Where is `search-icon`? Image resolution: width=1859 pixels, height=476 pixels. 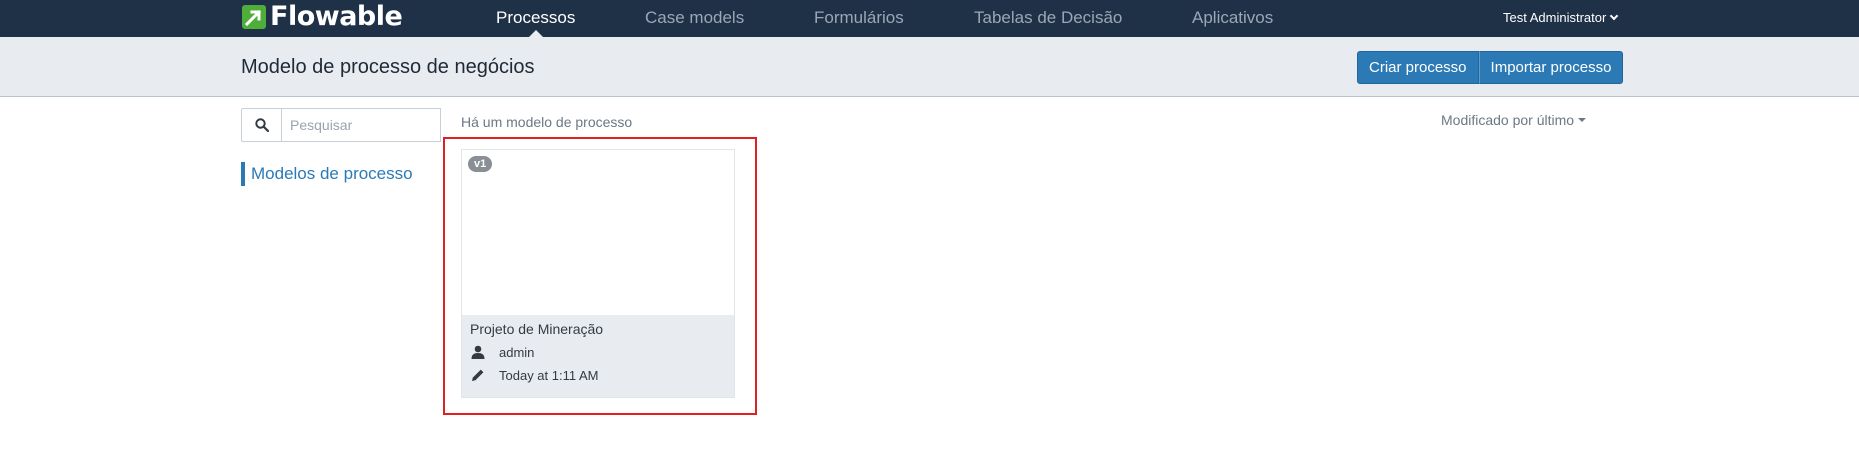 search-icon is located at coordinates (261, 125).